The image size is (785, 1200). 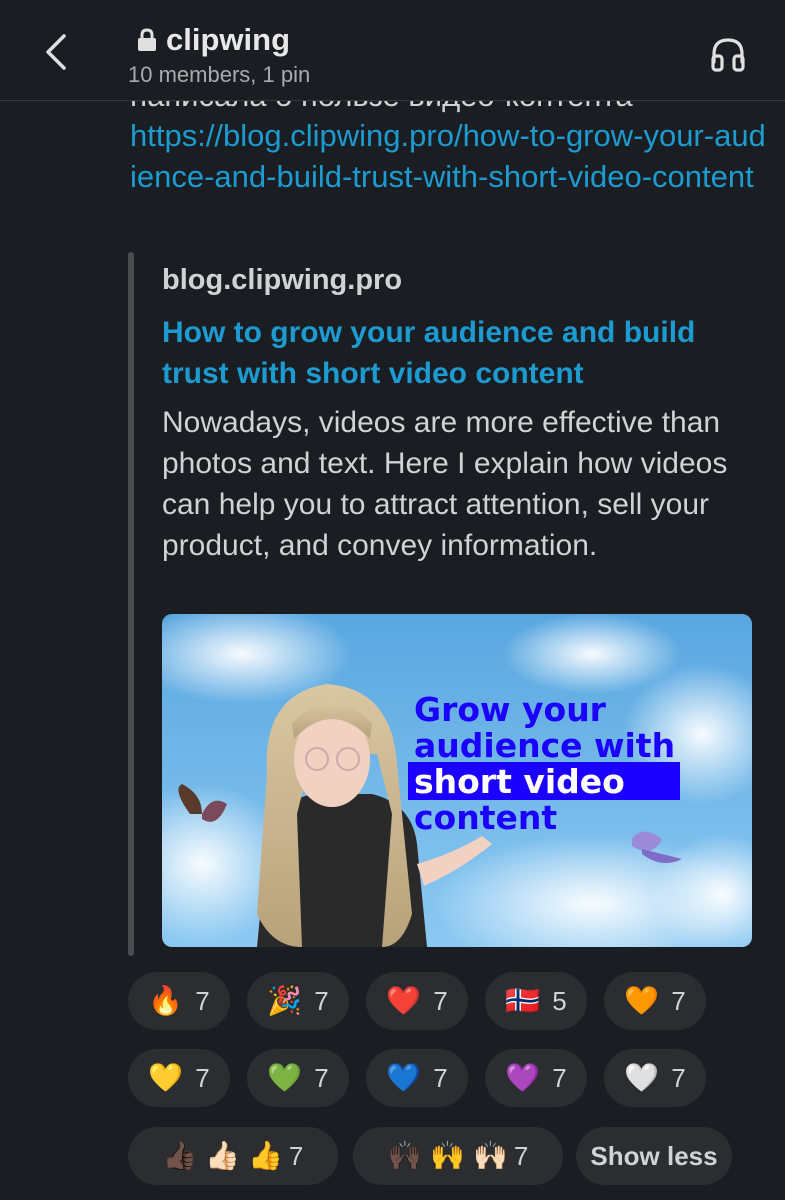 I want to click on show-less-button: Show less, so click(x=654, y=1156).